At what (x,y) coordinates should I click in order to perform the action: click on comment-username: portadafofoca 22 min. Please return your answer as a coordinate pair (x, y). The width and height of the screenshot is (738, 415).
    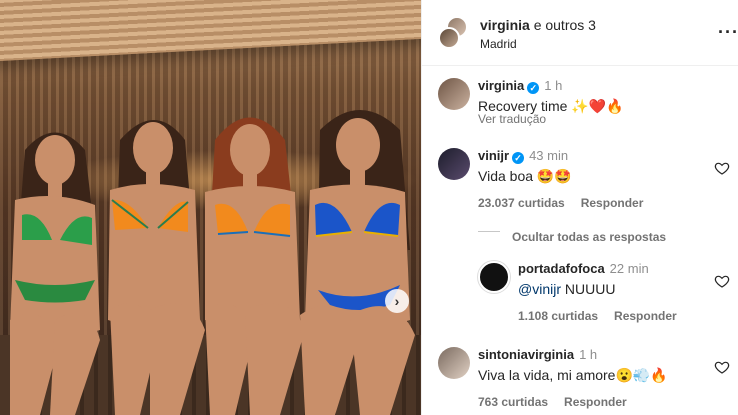
    Looking at the image, I should click on (583, 268).